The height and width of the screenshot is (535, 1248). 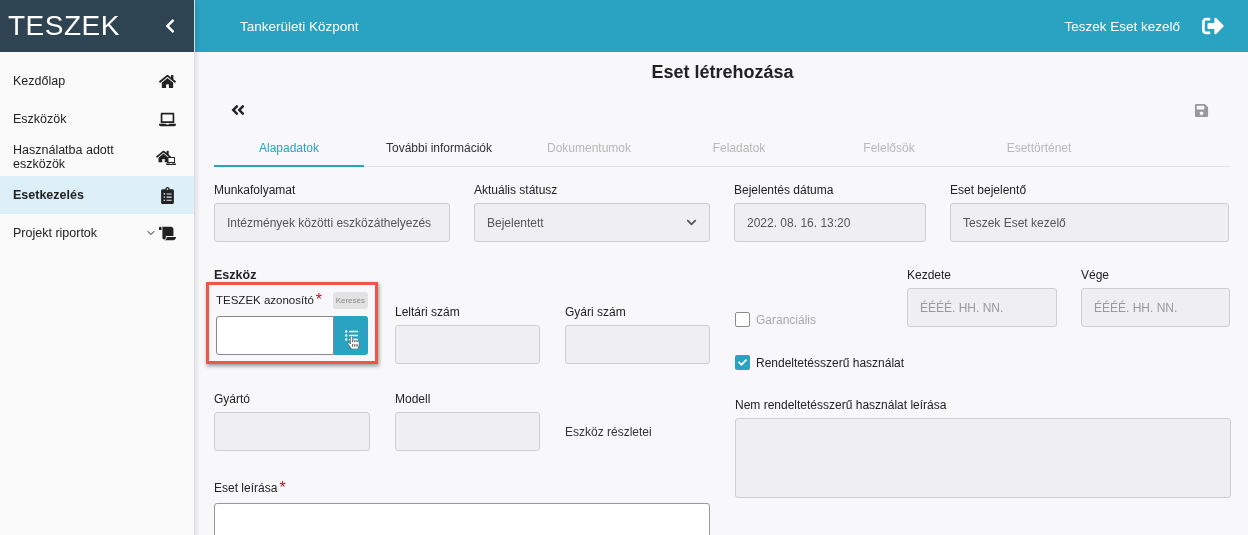 I want to click on laptop-icon, so click(x=167, y=119).